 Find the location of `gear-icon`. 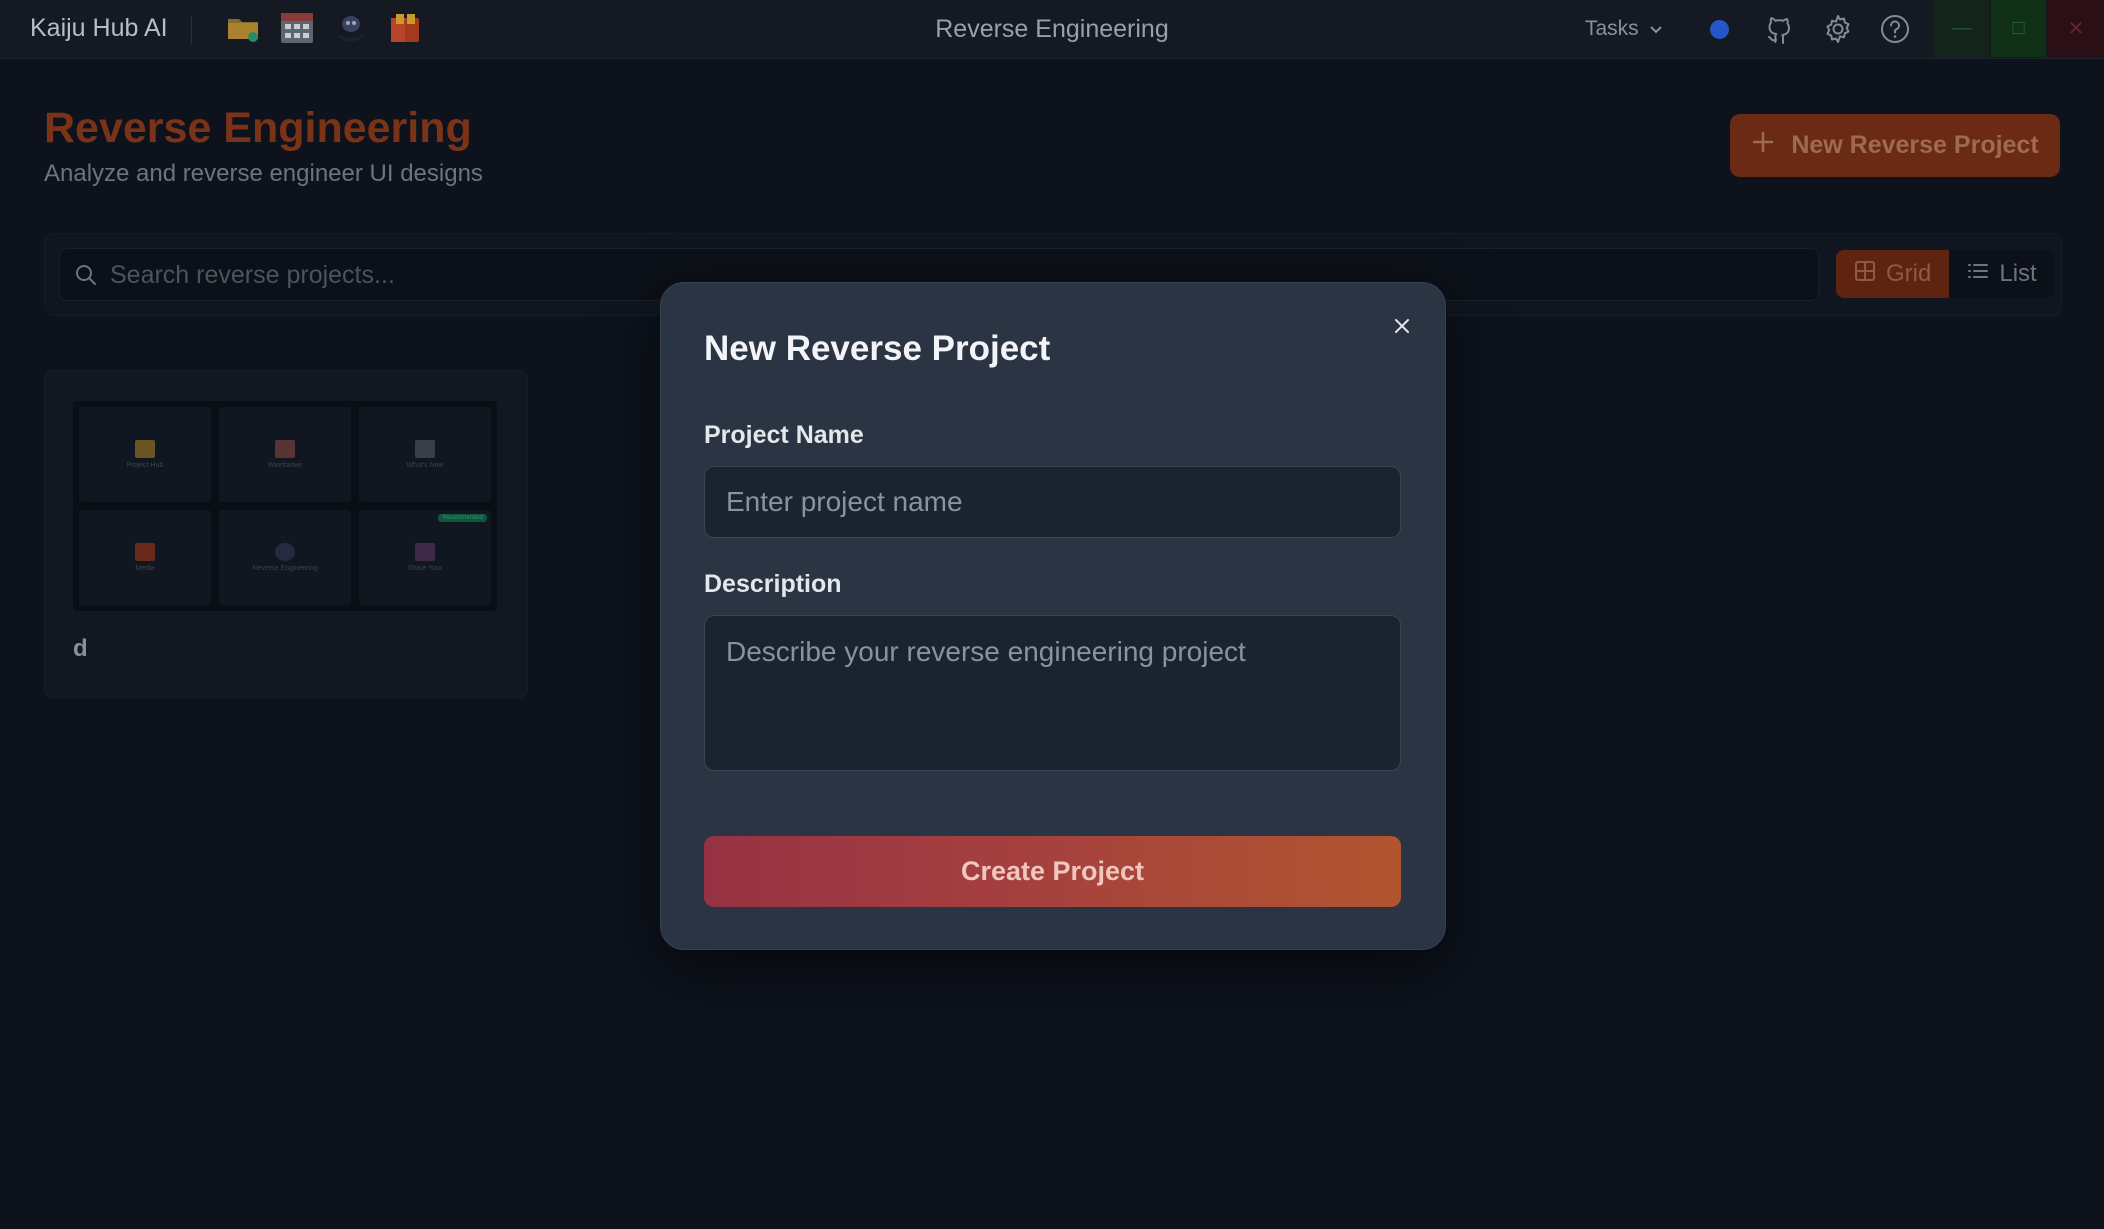

gear-icon is located at coordinates (1838, 29).